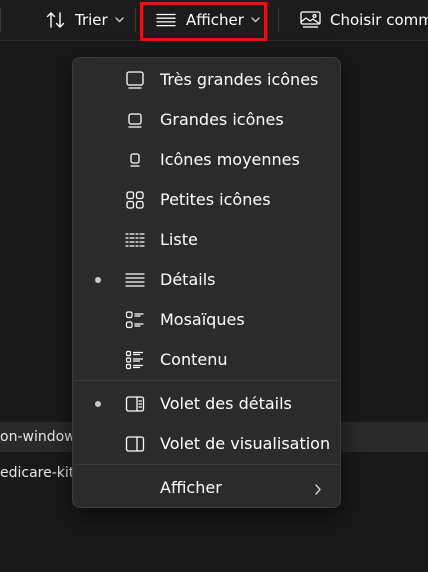  I want to click on menu-item-preview-pane: Volet de visualisation, so click(206, 444).